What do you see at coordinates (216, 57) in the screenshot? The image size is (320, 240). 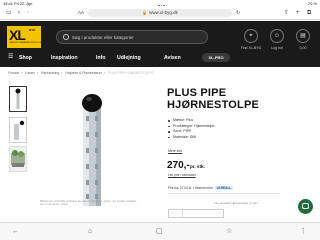 I see `xl-pro-button: XL-PRO` at bounding box center [216, 57].